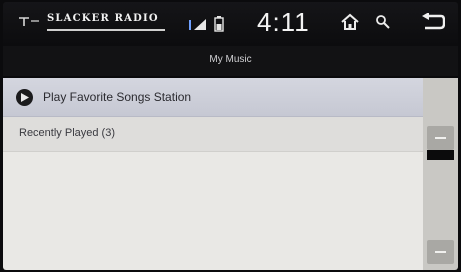  I want to click on search-icon, so click(383, 24).